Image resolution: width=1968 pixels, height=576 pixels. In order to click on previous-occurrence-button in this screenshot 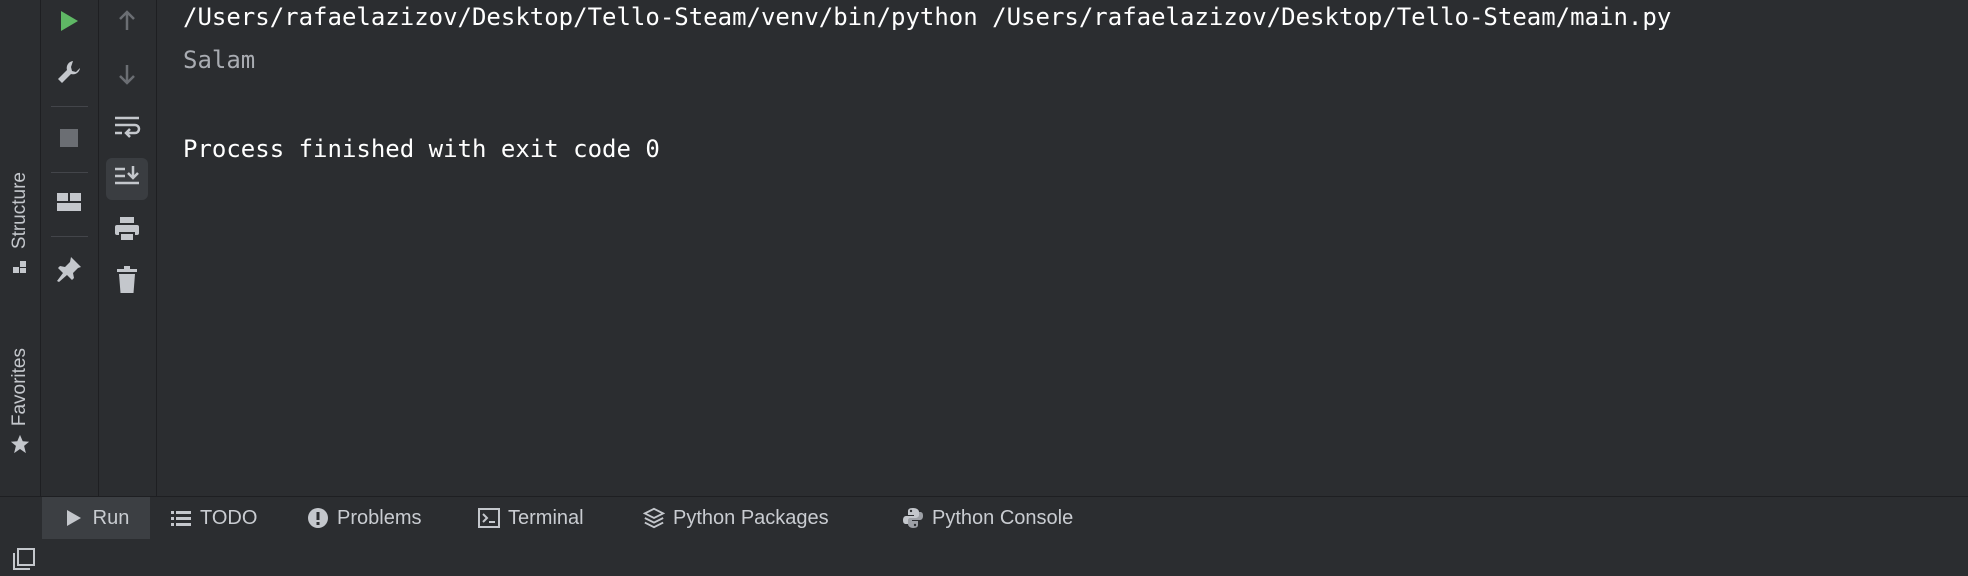, I will do `click(127, 23)`.